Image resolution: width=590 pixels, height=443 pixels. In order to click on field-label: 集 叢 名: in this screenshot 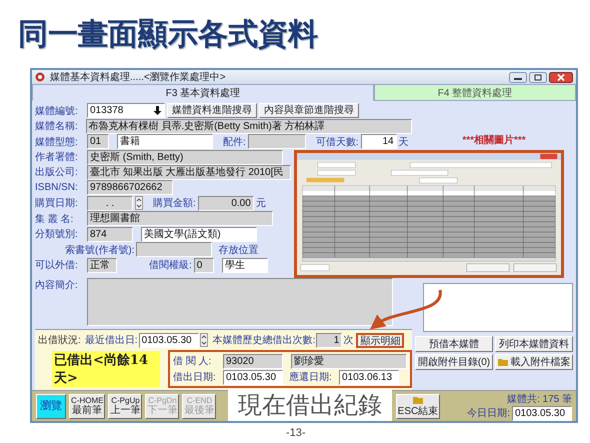, I will do `click(54, 219)`.